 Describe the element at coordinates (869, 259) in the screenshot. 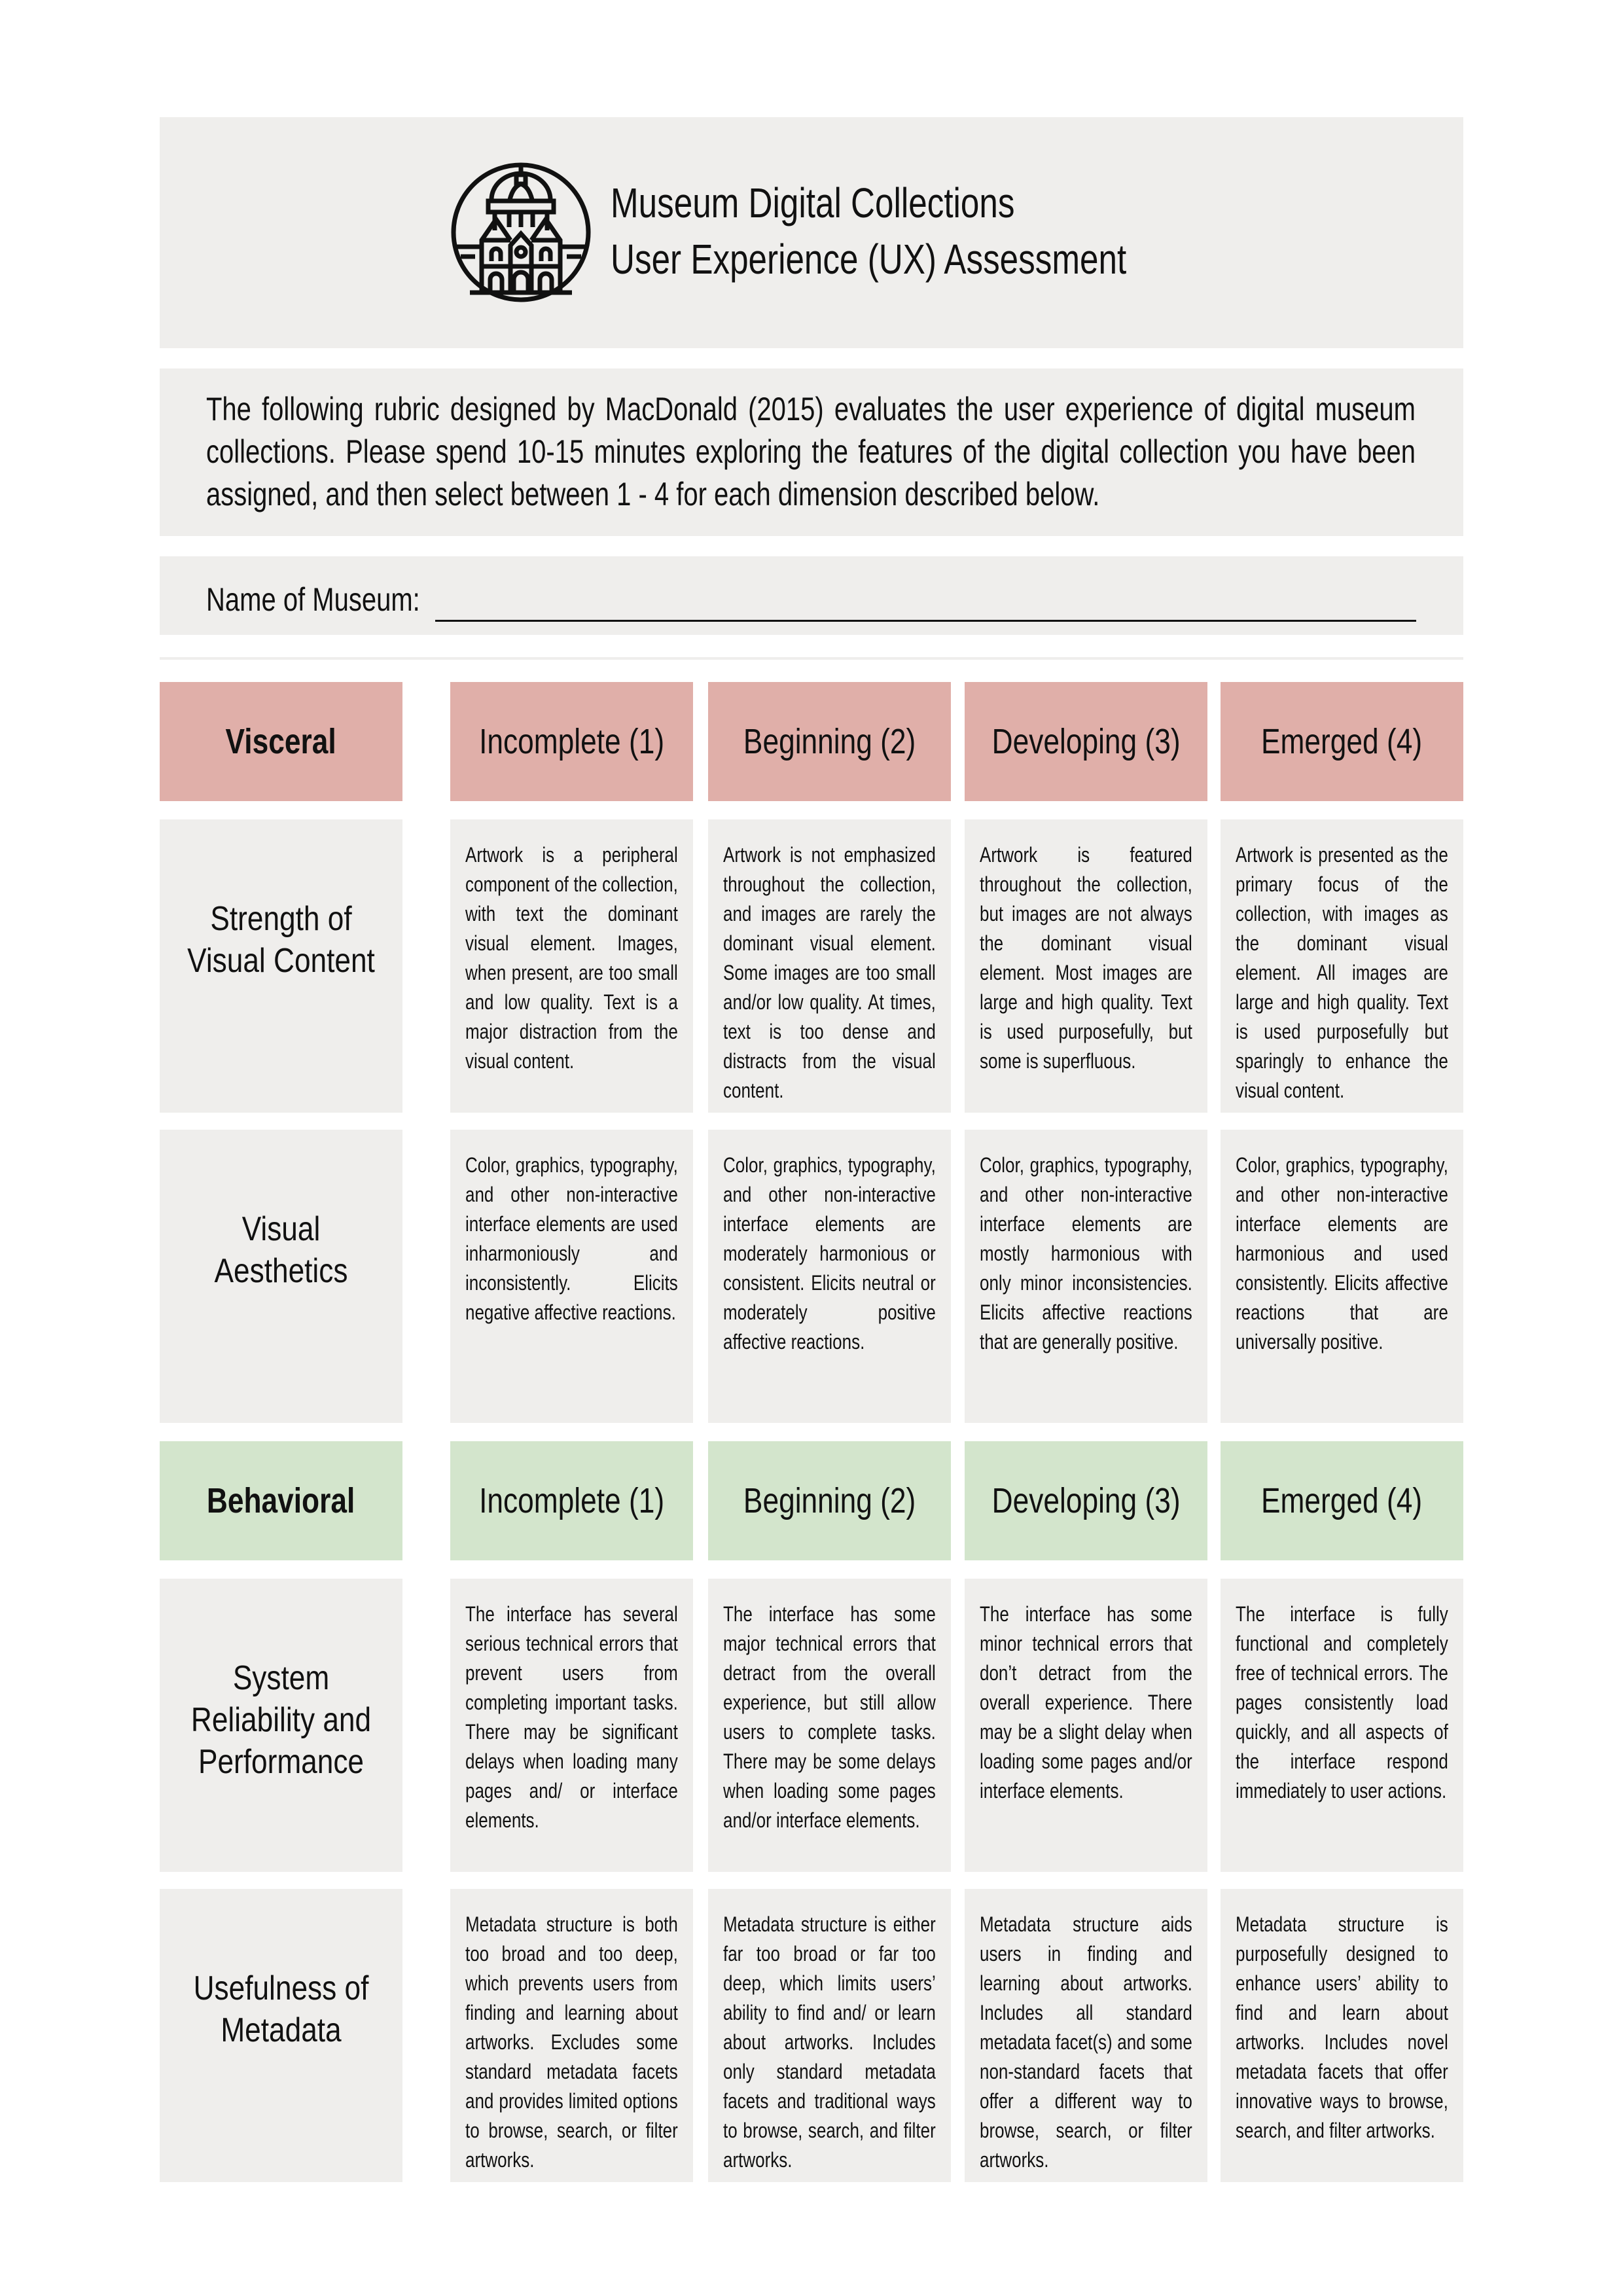

I see `title-line-2: User Experience (UX) Assessment` at that location.